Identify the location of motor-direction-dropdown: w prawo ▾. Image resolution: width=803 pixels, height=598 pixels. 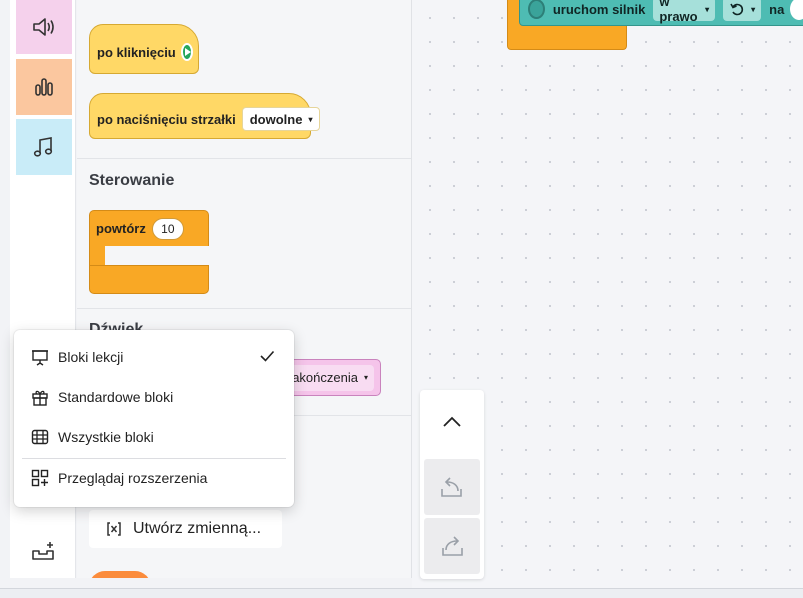
(684, 12).